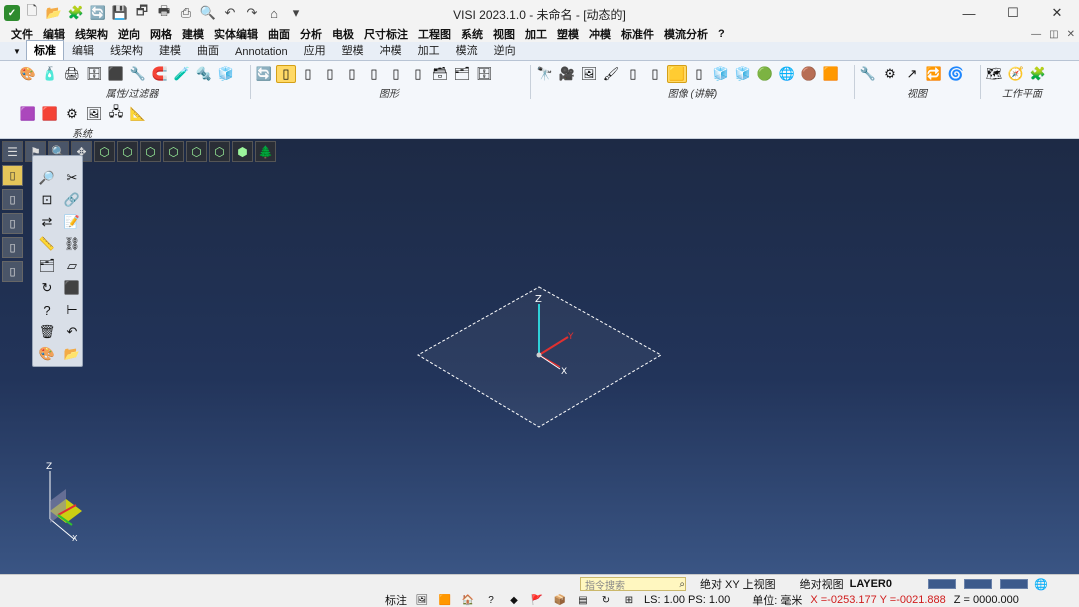 Image resolution: width=1079 pixels, height=607 pixels. I want to click on status-tool-icon: 🏠, so click(468, 600).